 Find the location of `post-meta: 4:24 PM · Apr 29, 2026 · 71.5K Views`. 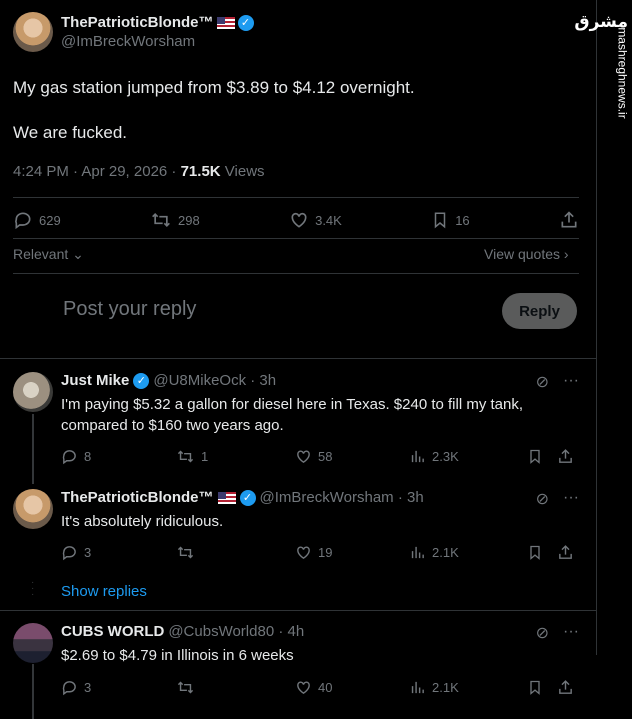

post-meta: 4:24 PM · Apr 29, 2026 · 71.5K Views is located at coordinates (139, 171).